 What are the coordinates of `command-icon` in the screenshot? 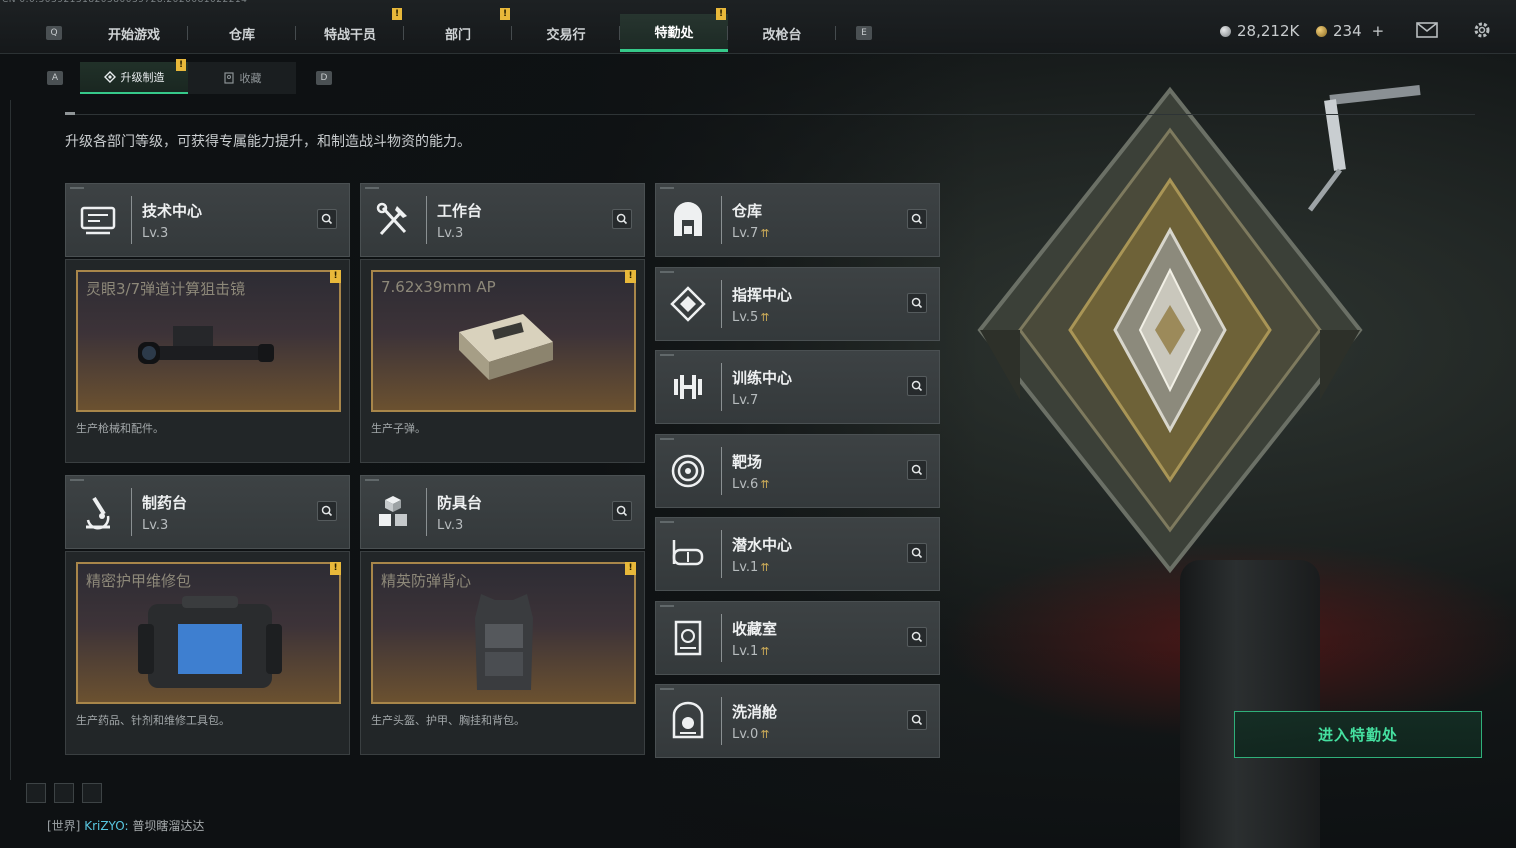 It's located at (688, 304).